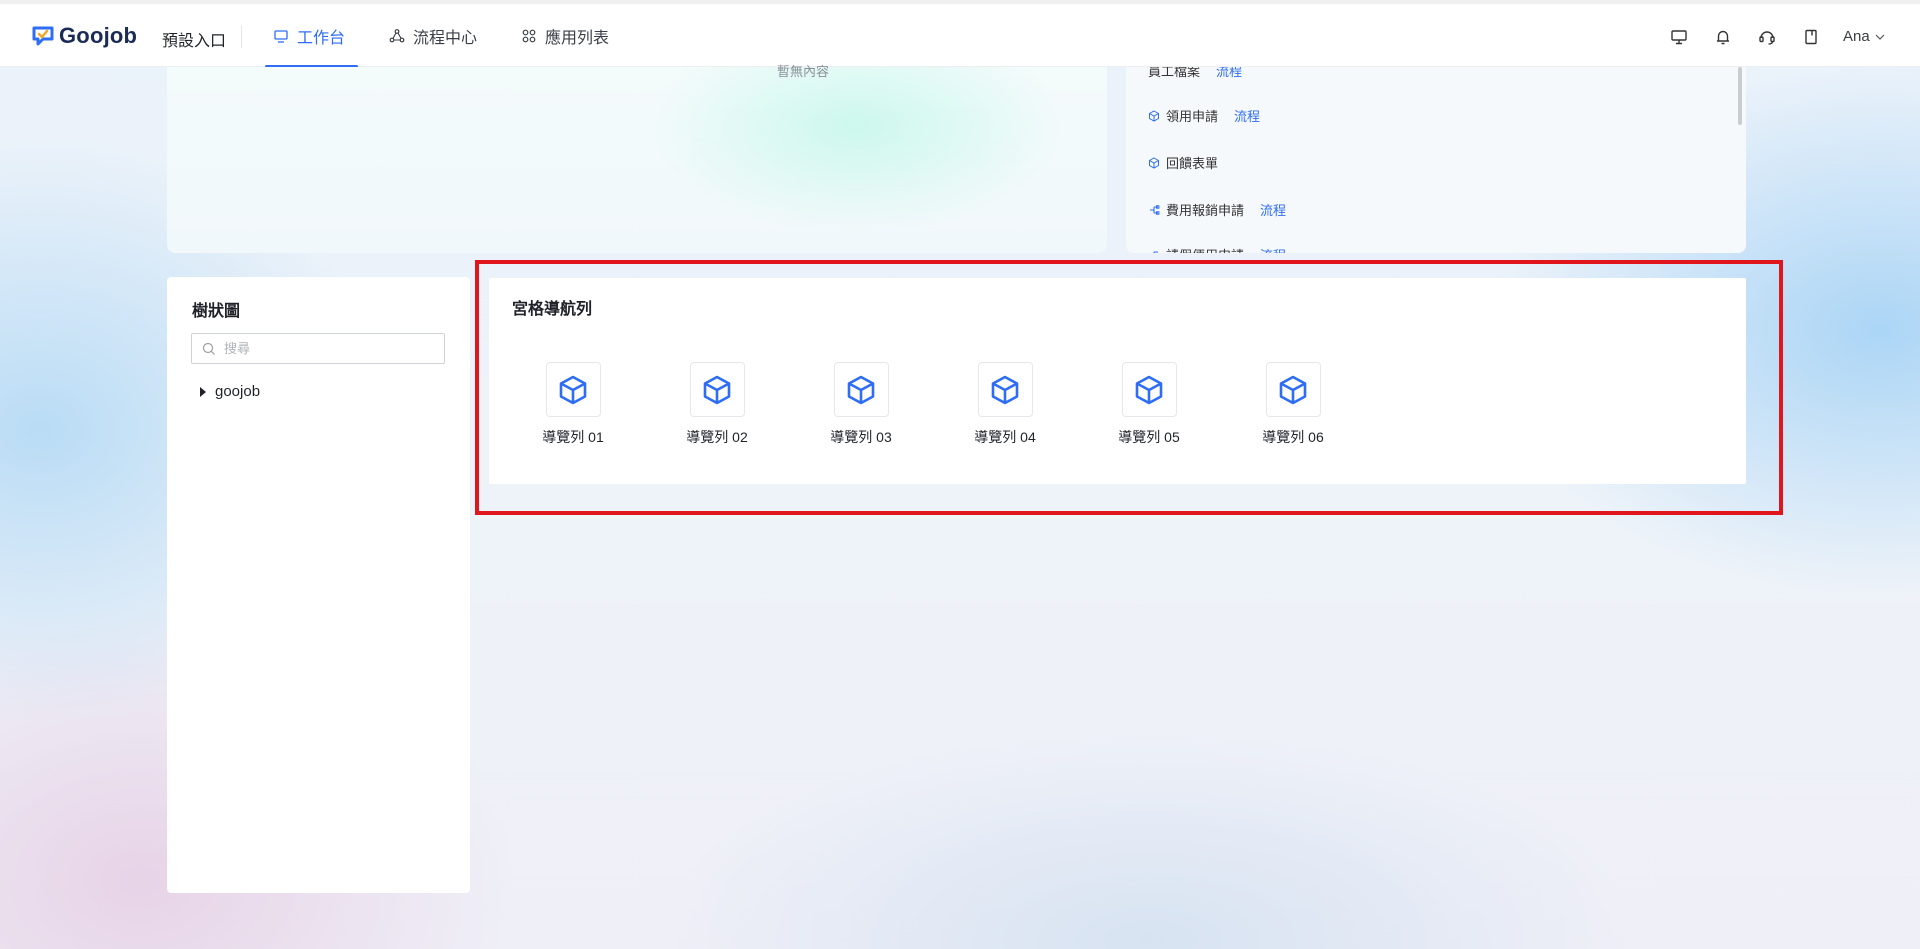 The image size is (1920, 949). I want to click on tree-view-card: 樹狀圖 goojob, so click(318, 585).